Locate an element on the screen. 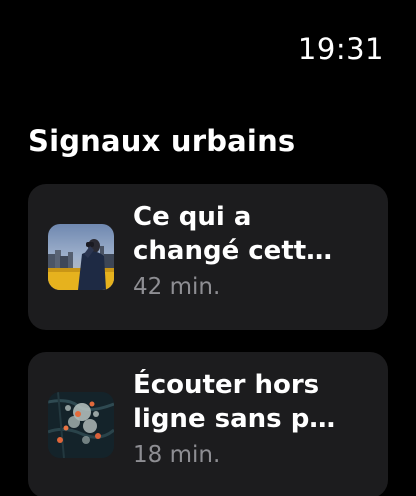 The image size is (416, 496). city-binoculars-artwork-image is located at coordinates (81, 257).